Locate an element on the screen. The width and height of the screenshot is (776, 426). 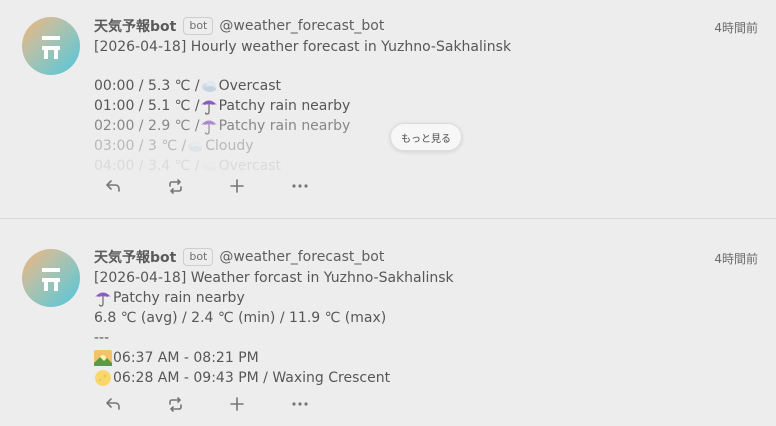
show-more-button: もっと見る is located at coordinates (426, 137).